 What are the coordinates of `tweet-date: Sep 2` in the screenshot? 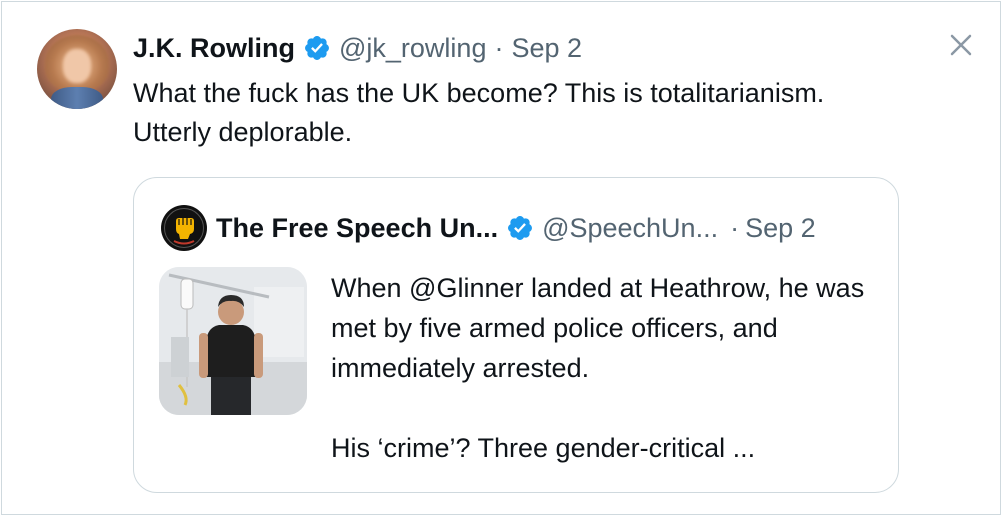 It's located at (546, 48).